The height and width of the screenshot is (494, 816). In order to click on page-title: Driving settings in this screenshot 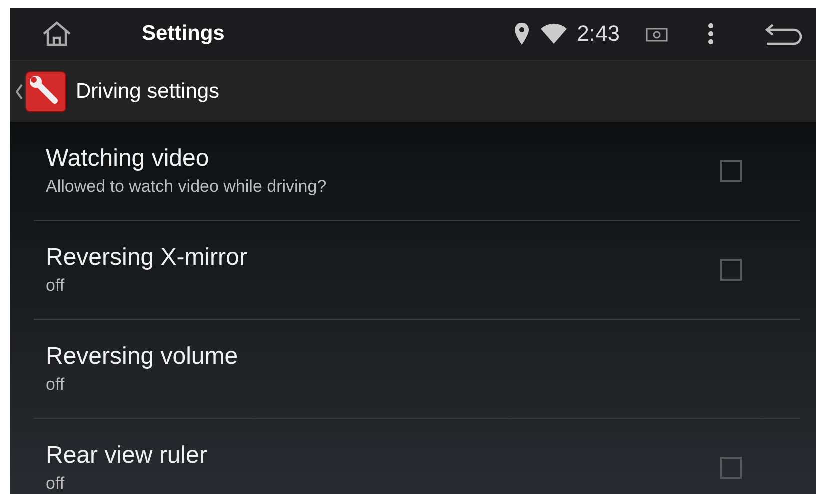, I will do `click(148, 92)`.